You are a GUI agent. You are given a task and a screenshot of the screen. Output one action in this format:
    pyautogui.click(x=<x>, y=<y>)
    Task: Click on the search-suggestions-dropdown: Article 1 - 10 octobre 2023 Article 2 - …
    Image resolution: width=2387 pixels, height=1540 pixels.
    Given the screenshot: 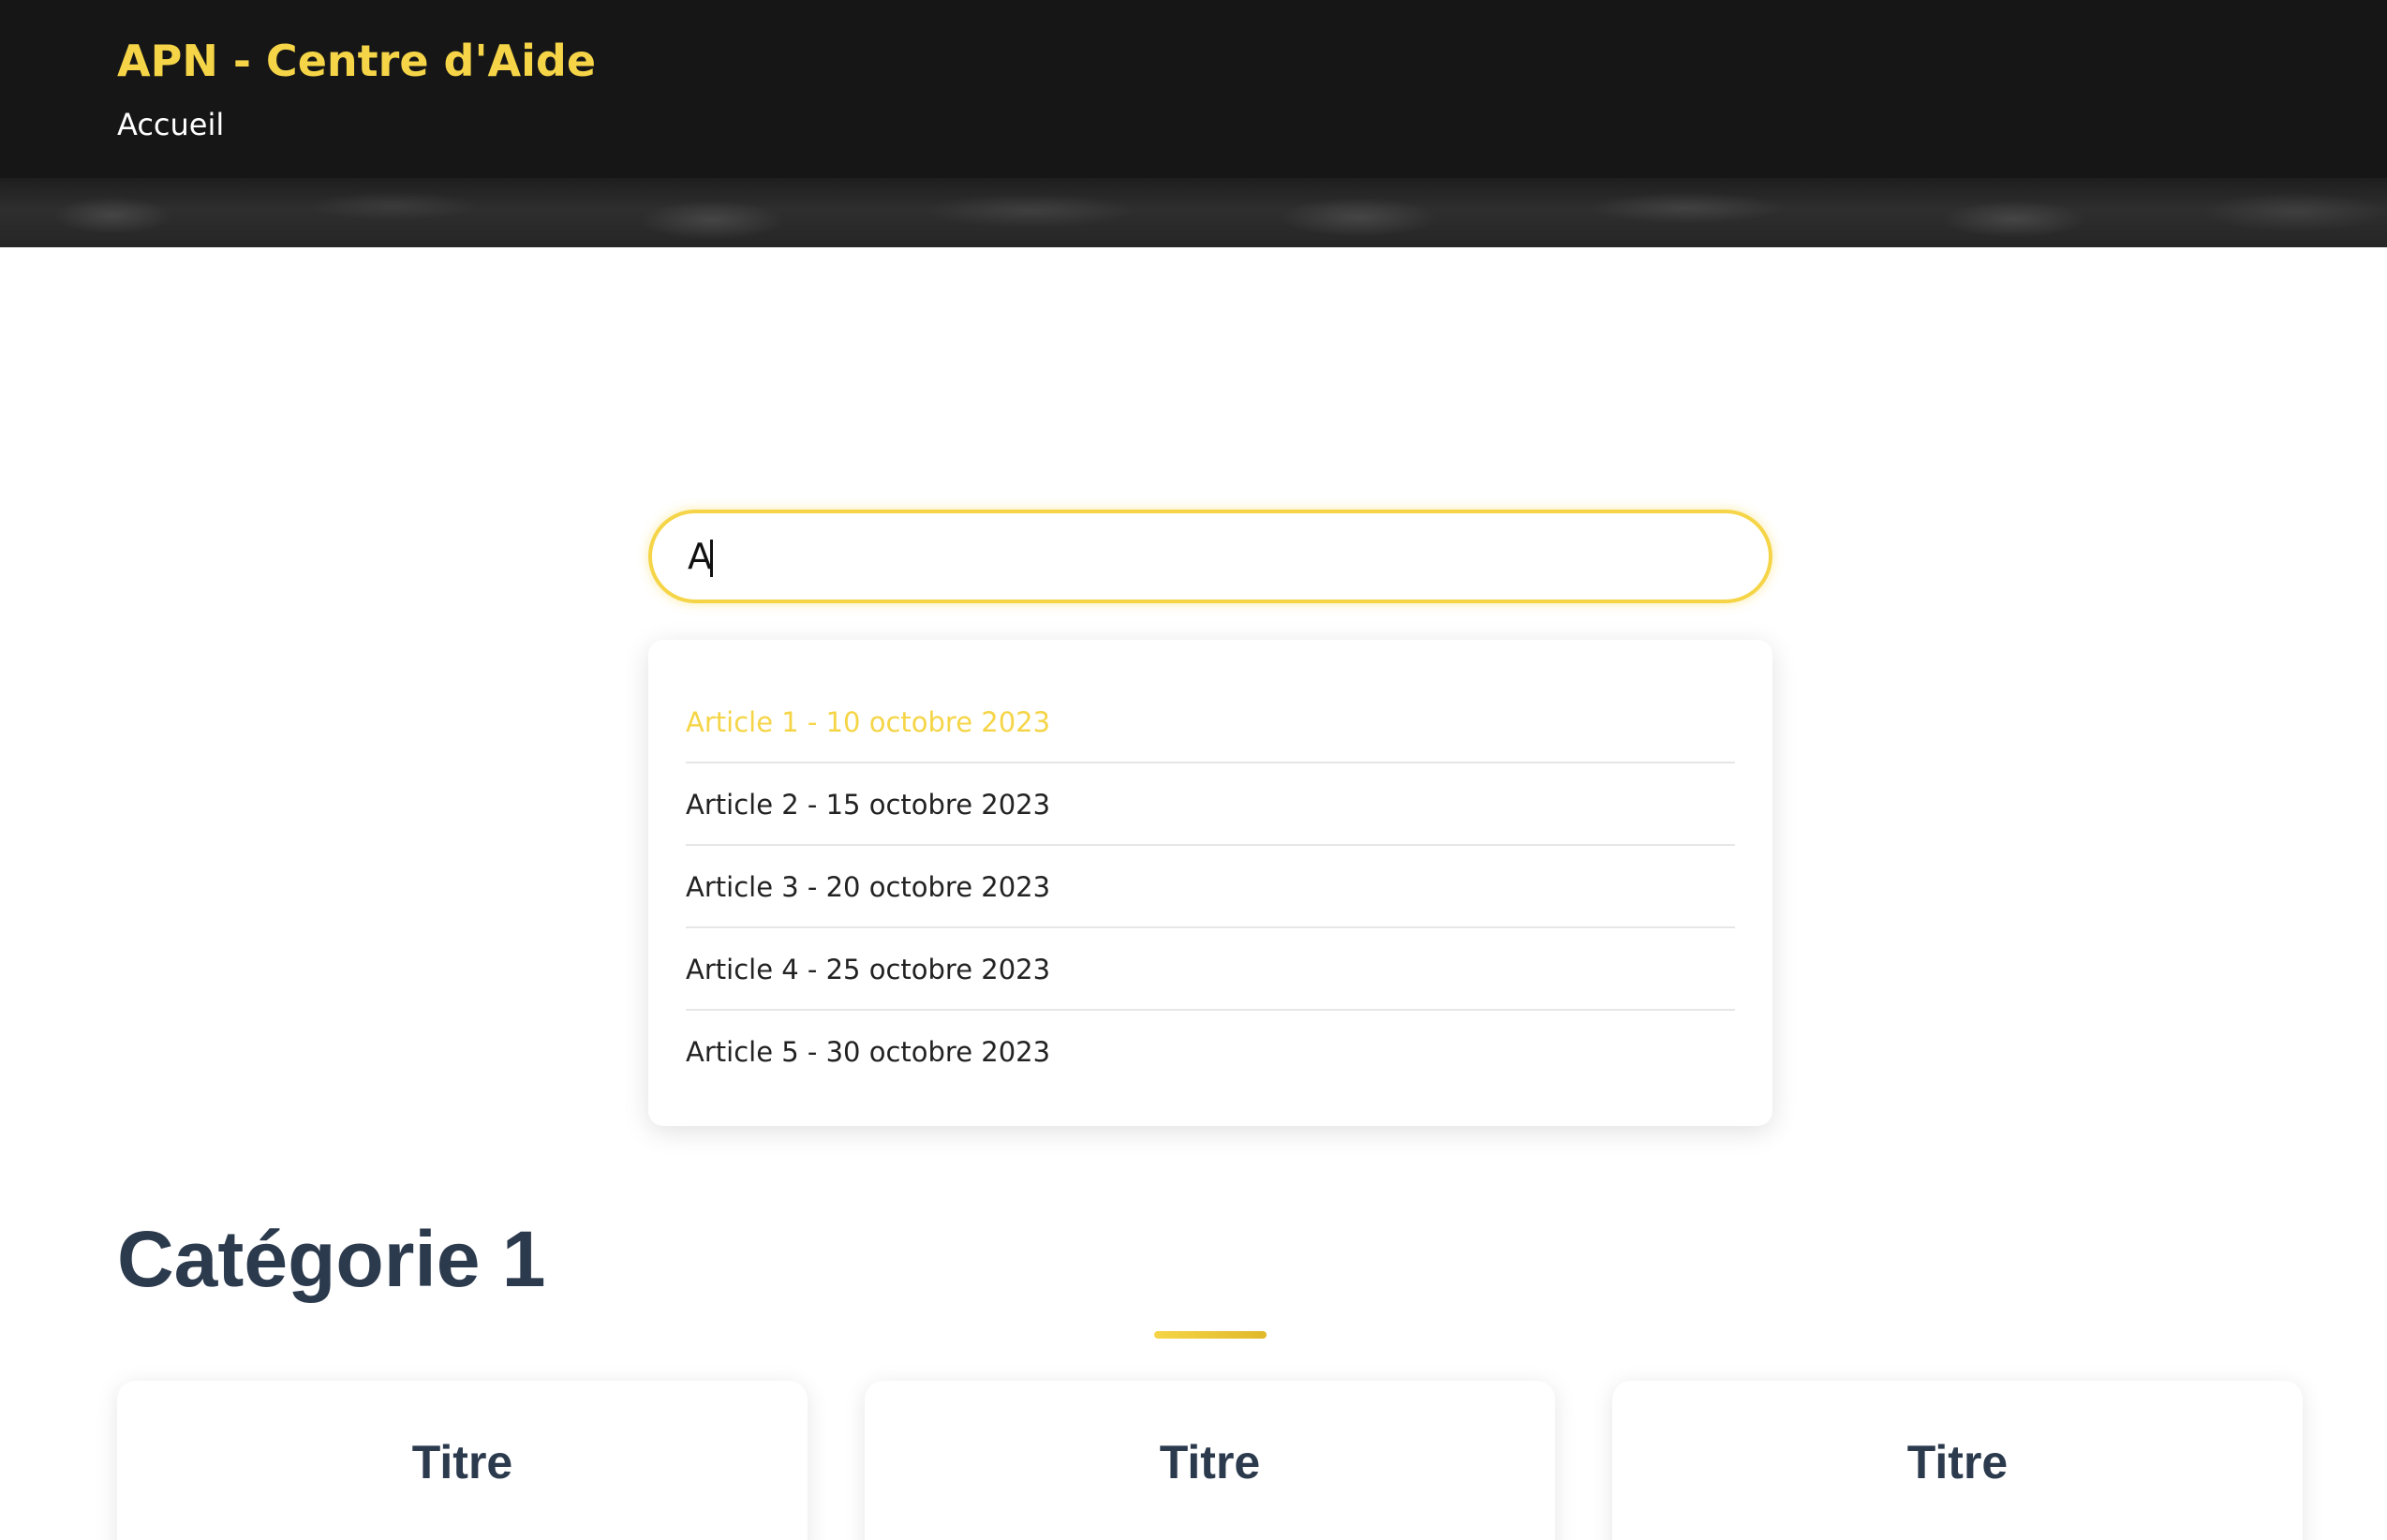 What is the action you would take?
    pyautogui.click(x=1210, y=883)
    